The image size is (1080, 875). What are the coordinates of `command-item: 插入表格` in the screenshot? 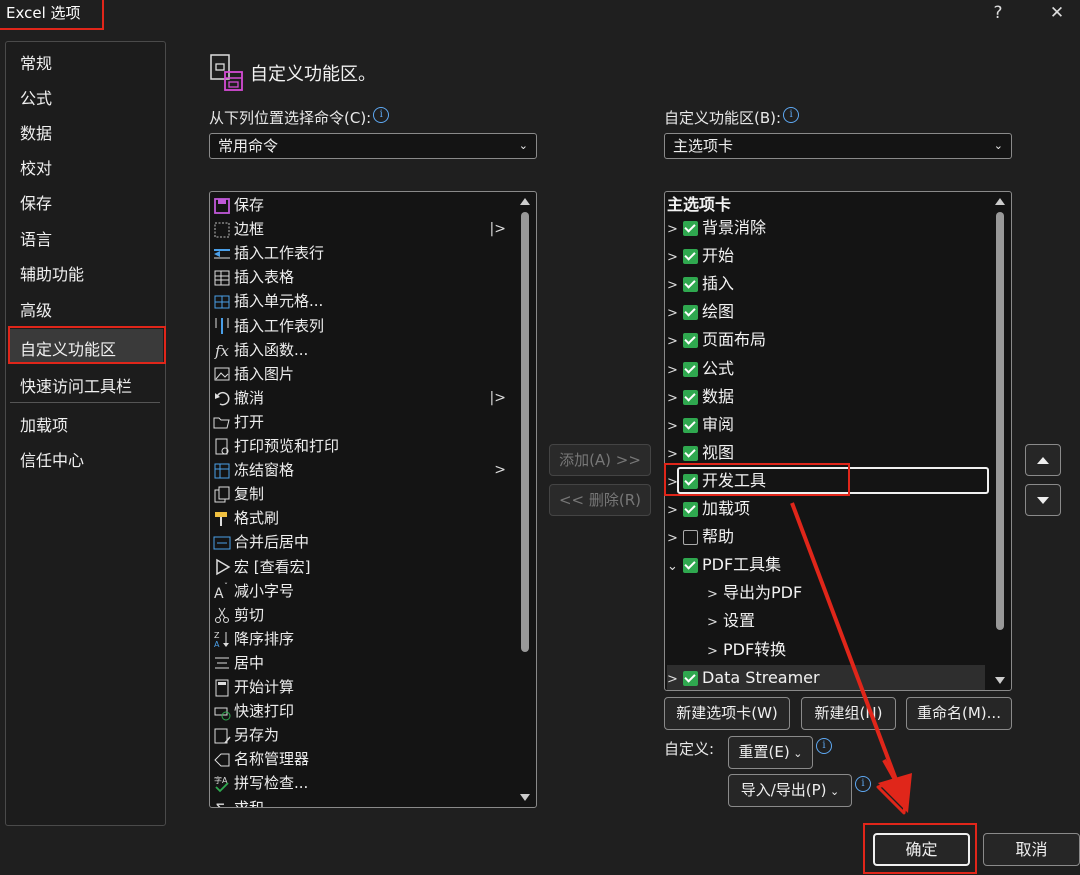 It's located at (253, 277).